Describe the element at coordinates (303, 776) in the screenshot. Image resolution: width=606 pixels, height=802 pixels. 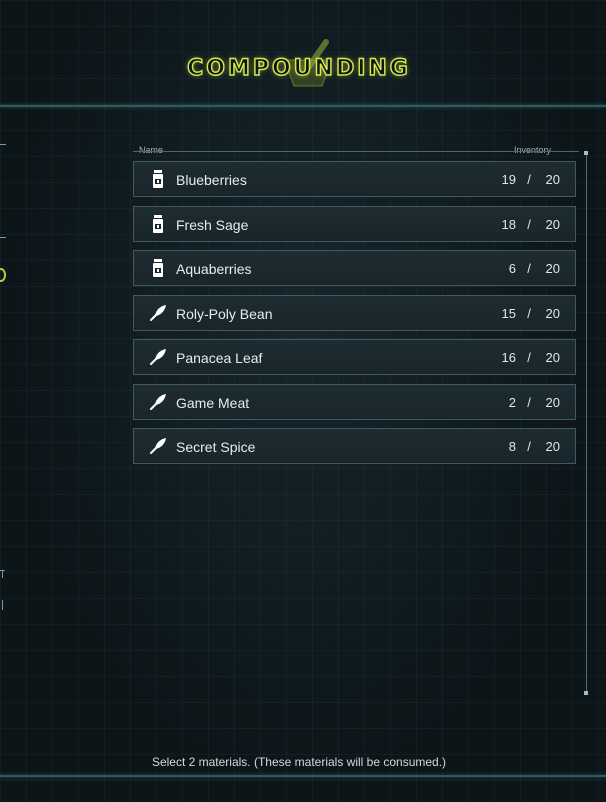
I see `footer-divider` at that location.